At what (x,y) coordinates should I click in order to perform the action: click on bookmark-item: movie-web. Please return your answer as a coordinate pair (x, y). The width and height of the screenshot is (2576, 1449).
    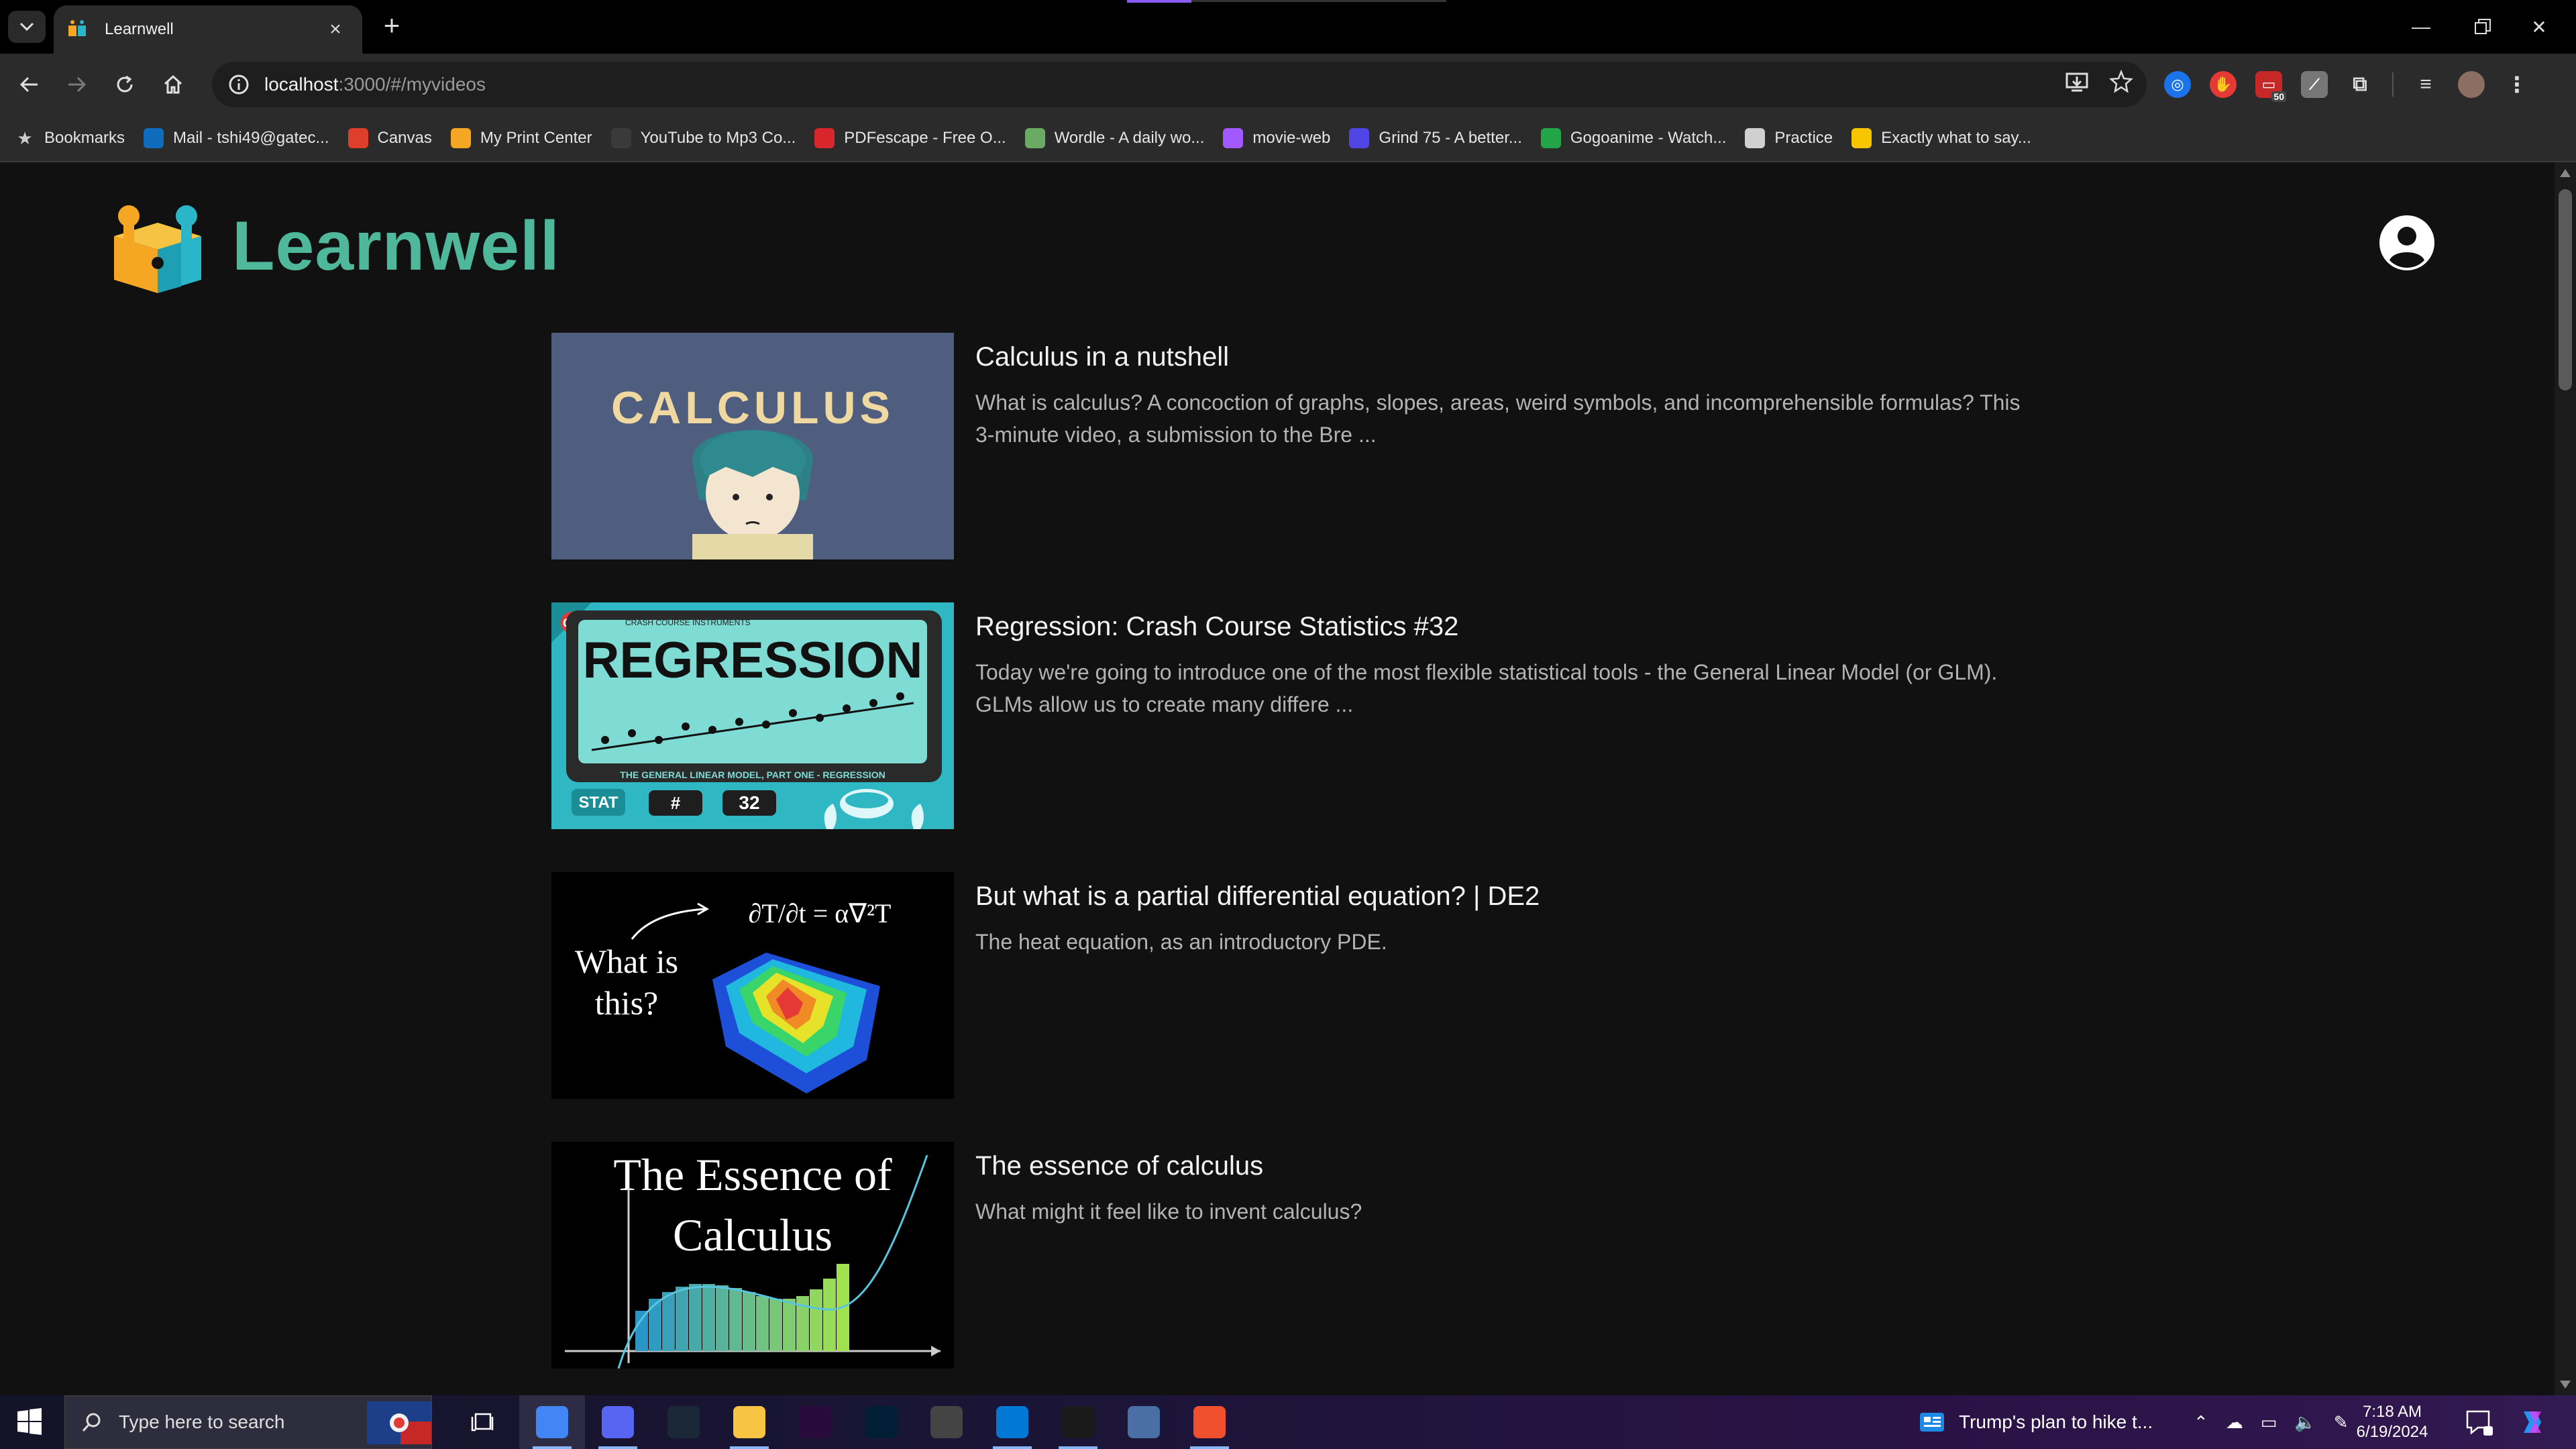
    Looking at the image, I should click on (1276, 138).